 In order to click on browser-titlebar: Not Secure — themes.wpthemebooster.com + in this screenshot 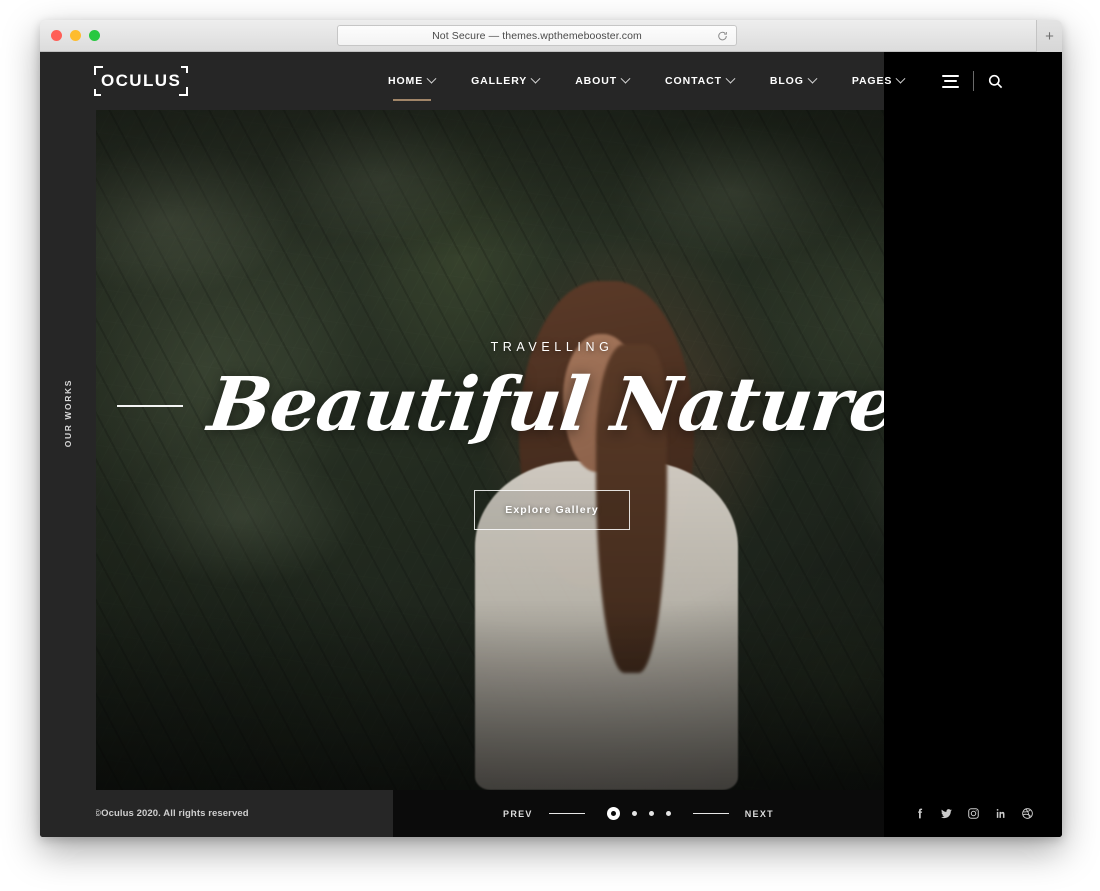, I will do `click(551, 36)`.